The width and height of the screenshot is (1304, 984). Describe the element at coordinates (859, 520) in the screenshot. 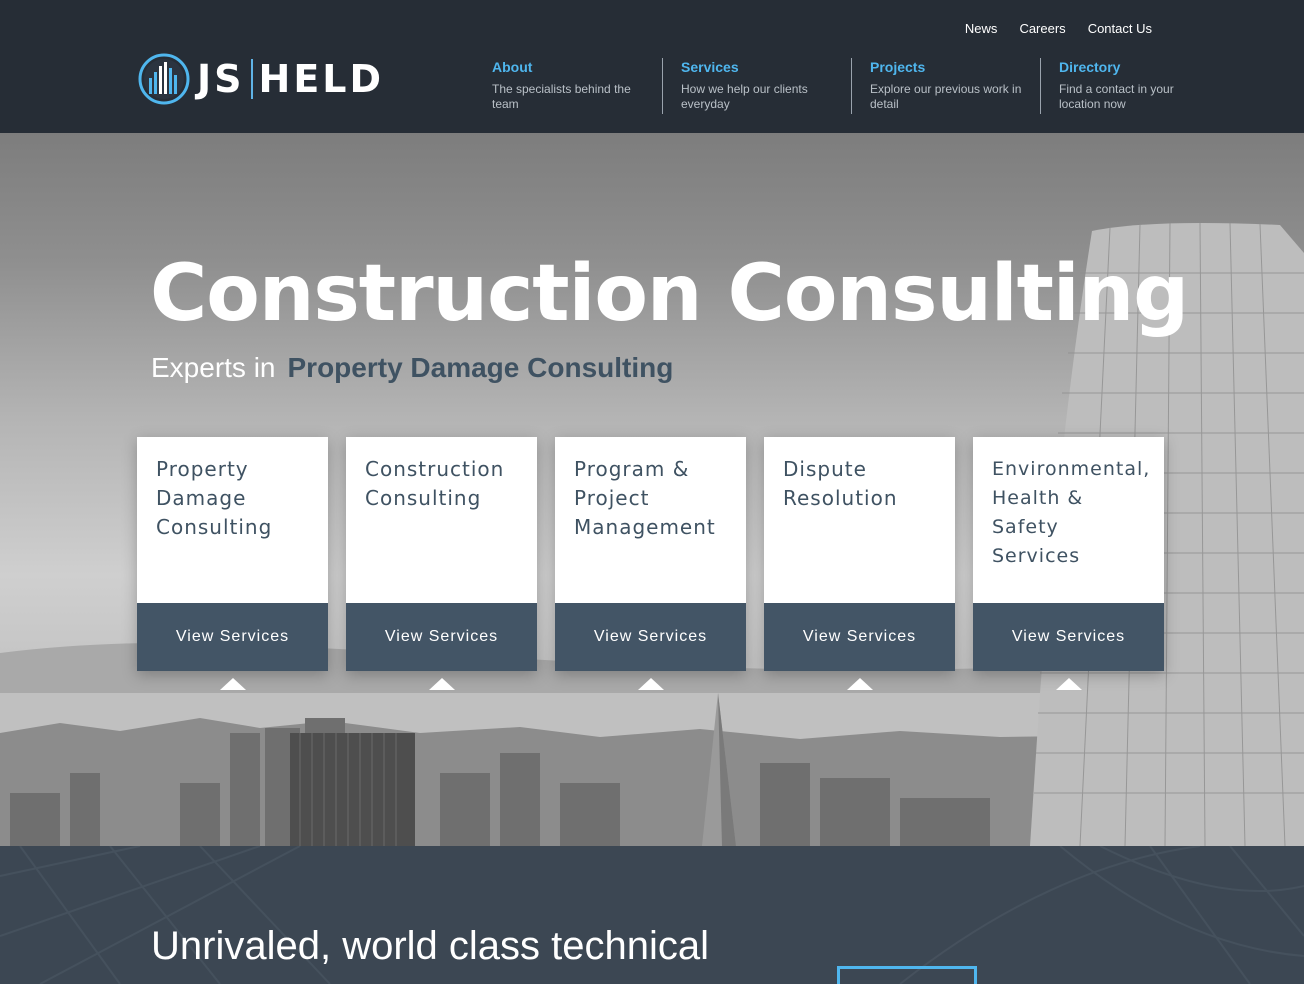

I see `card-body: Dispute Resolution` at that location.